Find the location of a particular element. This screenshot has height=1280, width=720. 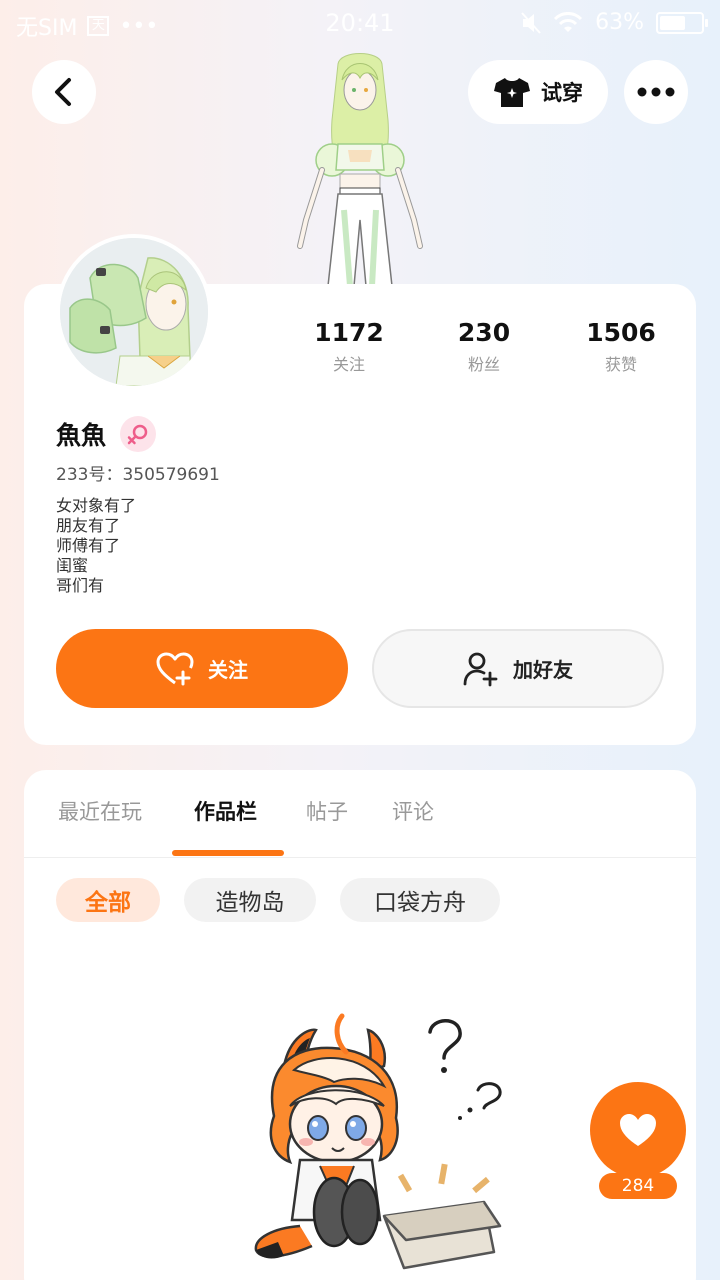

try-on-button: 试穿 is located at coordinates (538, 92).